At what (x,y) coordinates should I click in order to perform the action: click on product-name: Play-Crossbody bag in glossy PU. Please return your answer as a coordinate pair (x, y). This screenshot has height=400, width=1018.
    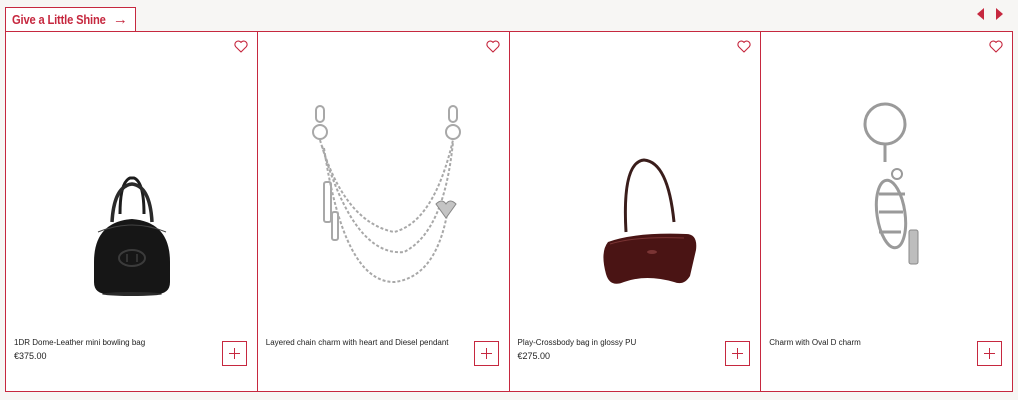
    Looking at the image, I should click on (577, 342).